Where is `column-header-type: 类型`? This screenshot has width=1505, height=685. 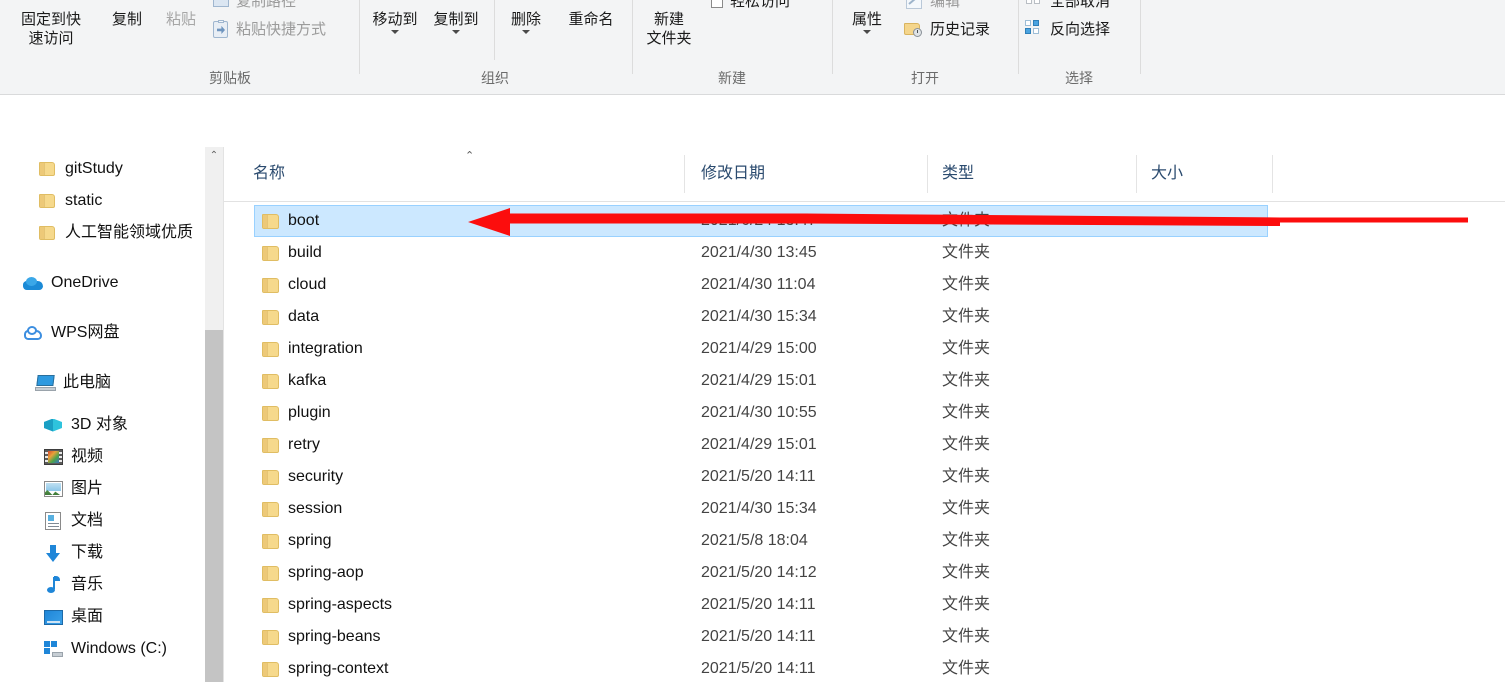
column-header-type: 类型 is located at coordinates (958, 174).